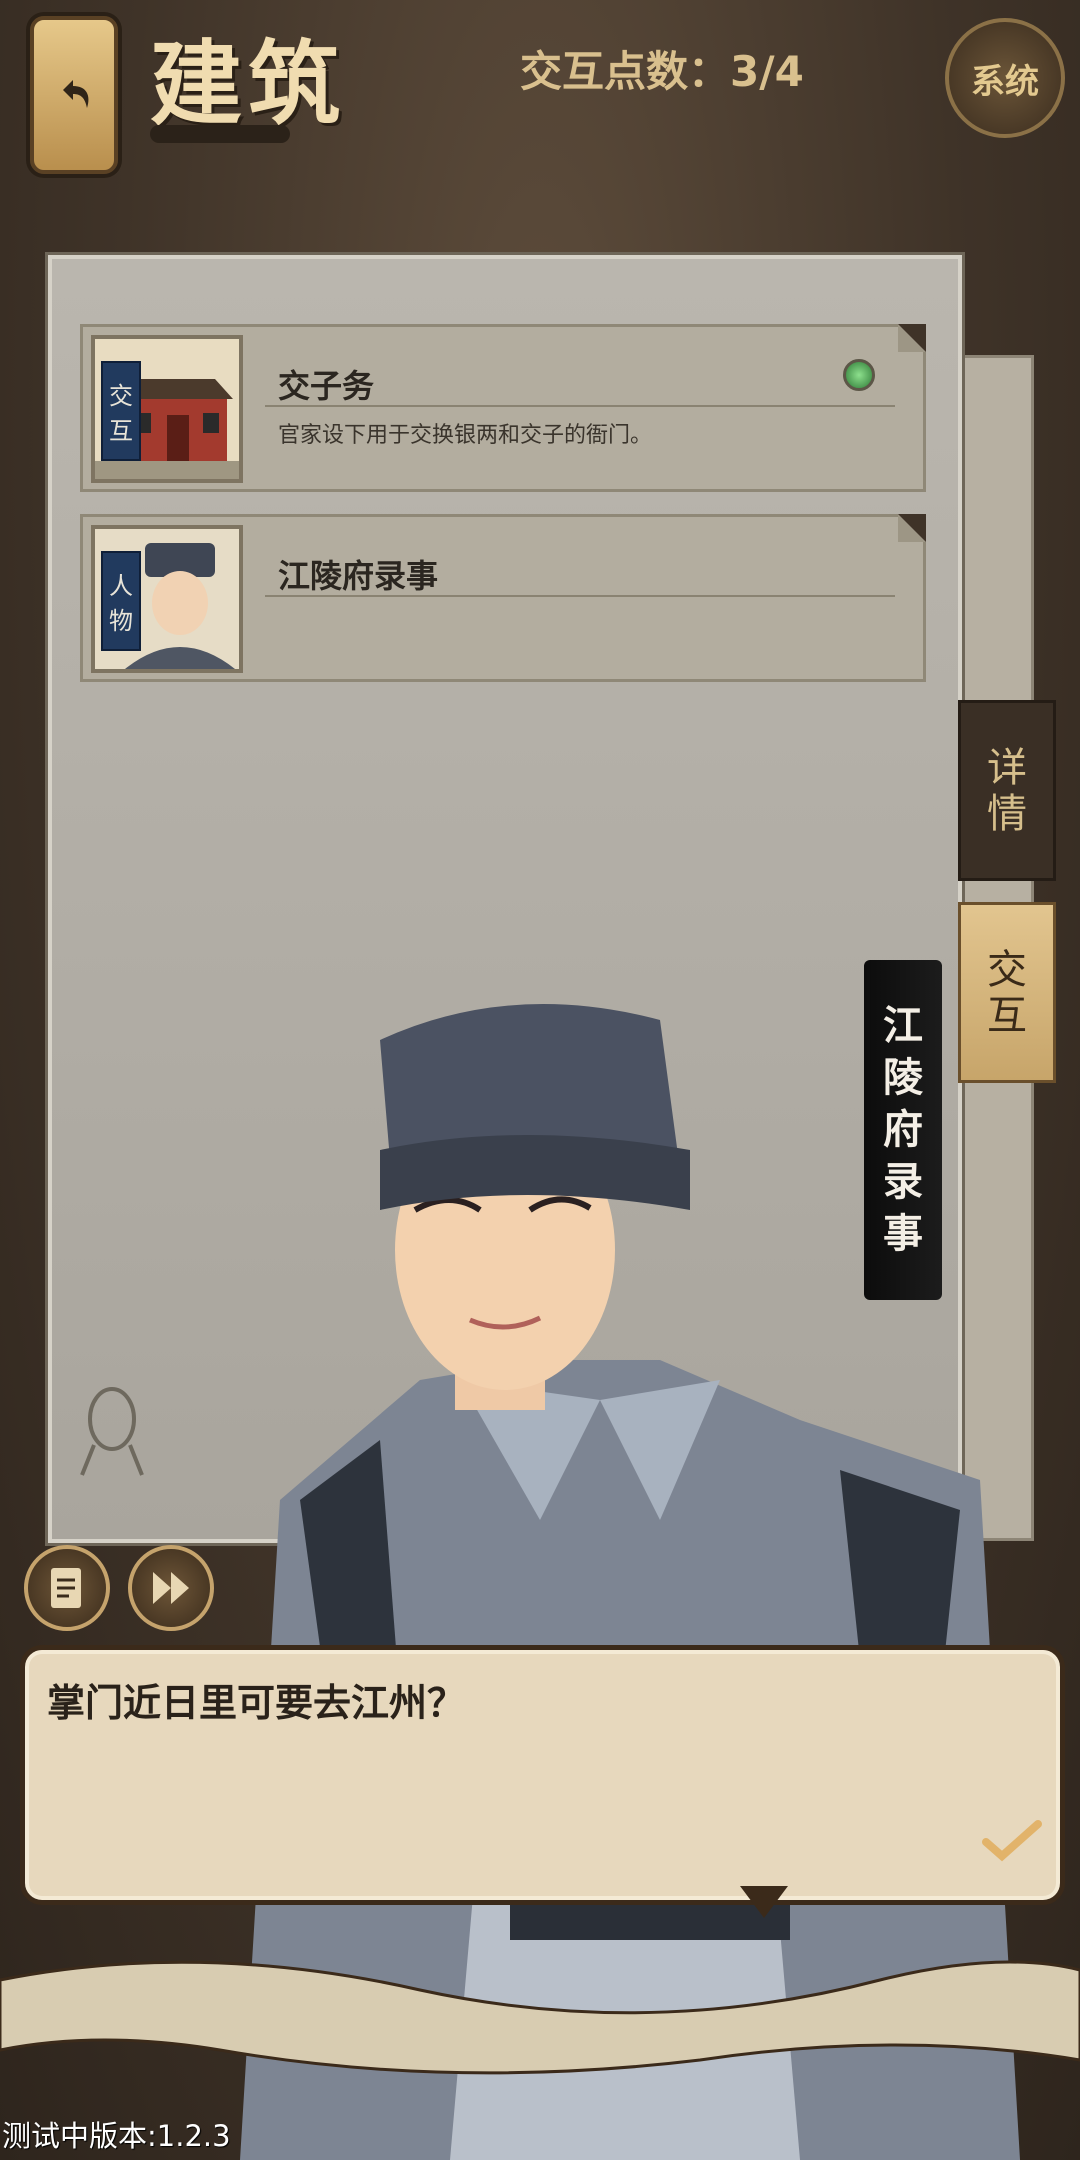  What do you see at coordinates (1005, 81) in the screenshot?
I see `system-button-label: 系统` at bounding box center [1005, 81].